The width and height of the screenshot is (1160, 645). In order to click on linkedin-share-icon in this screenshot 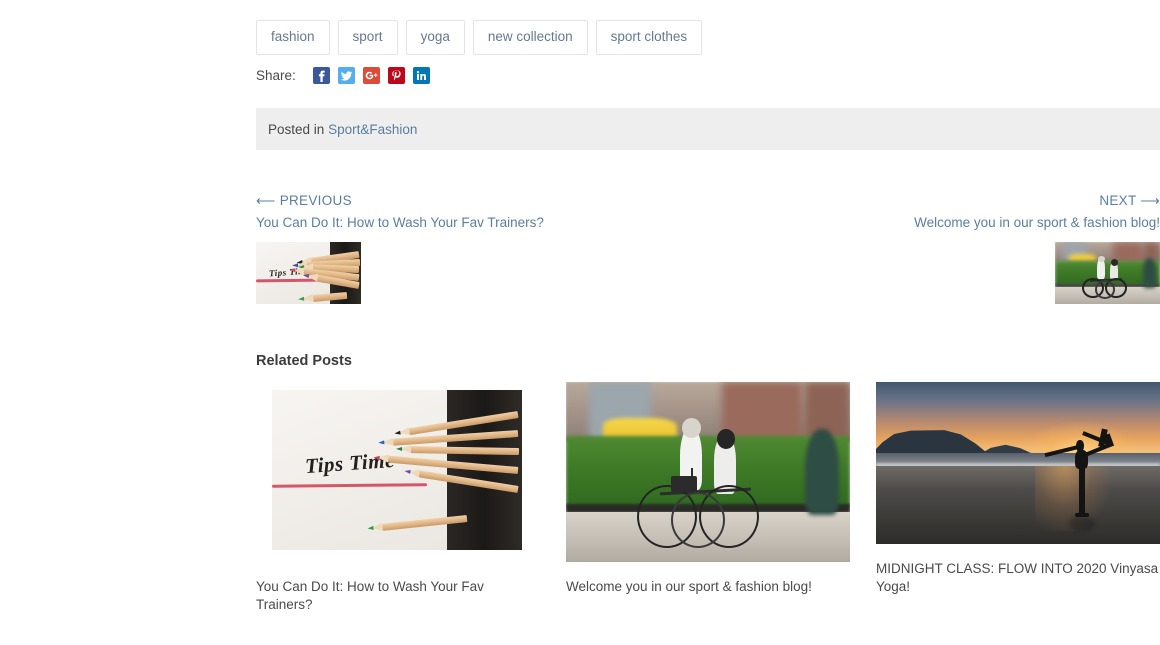, I will do `click(421, 75)`.